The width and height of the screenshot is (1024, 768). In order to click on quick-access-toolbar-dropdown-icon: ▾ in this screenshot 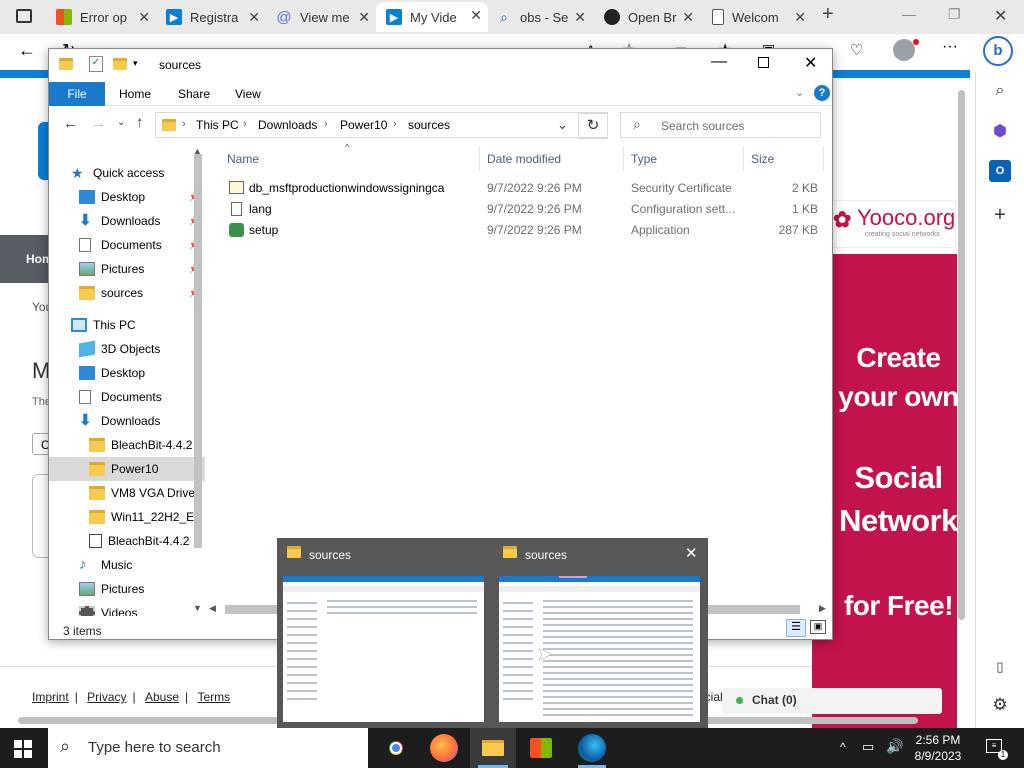, I will do `click(135, 63)`.